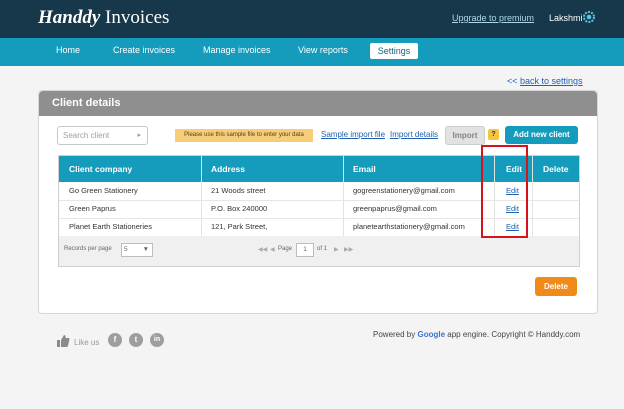 This screenshot has width=624, height=409. Describe the element at coordinates (512, 81) in the screenshot. I see `back-arrow-icon: <<` at that location.